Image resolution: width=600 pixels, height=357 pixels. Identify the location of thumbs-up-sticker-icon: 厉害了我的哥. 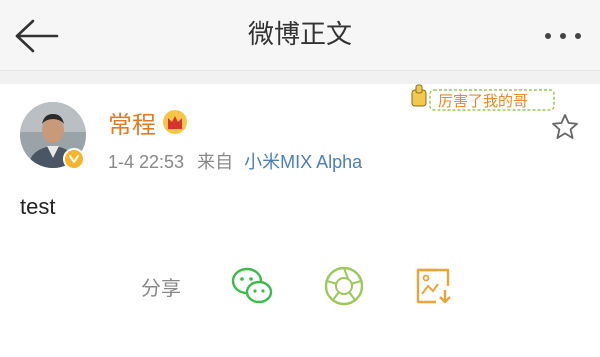
(483, 97).